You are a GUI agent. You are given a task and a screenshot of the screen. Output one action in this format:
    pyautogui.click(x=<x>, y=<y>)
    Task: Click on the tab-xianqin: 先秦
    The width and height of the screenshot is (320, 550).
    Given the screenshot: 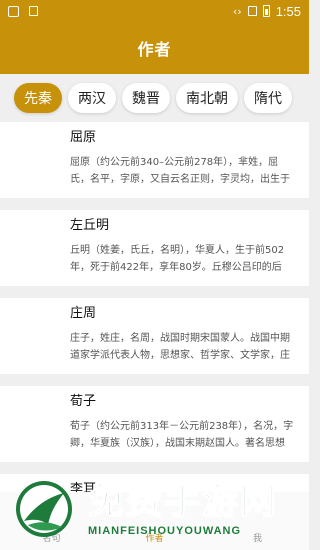 What is the action you would take?
    pyautogui.click(x=38, y=98)
    